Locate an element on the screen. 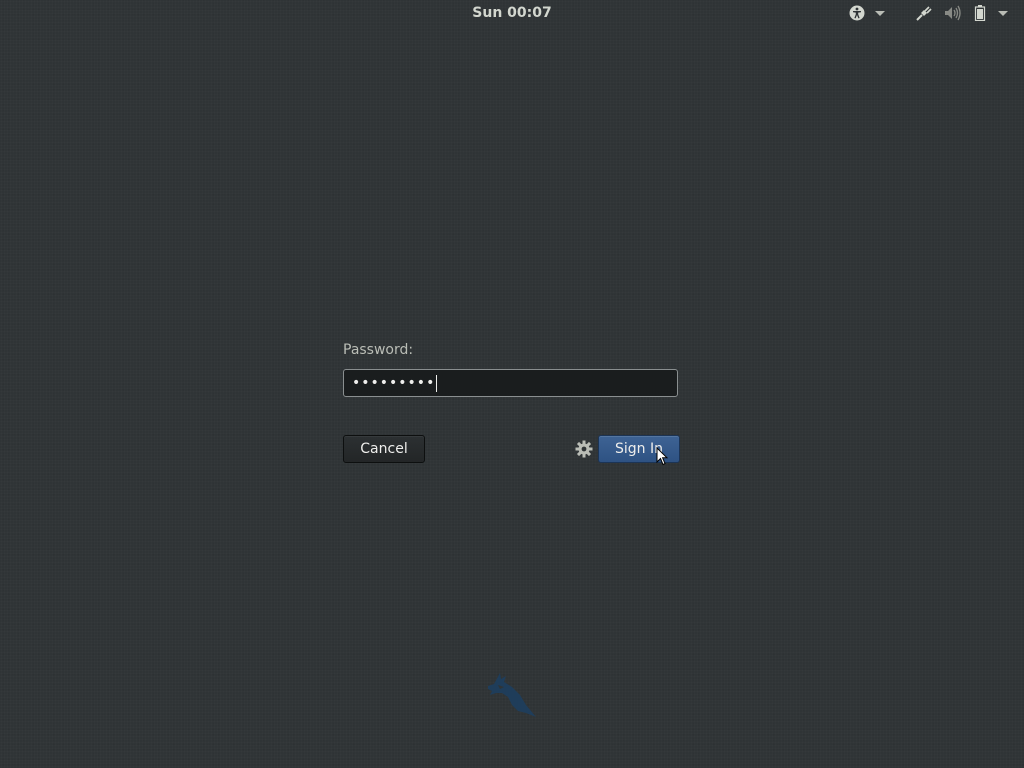  clock: Sun 00:07 is located at coordinates (512, 13).